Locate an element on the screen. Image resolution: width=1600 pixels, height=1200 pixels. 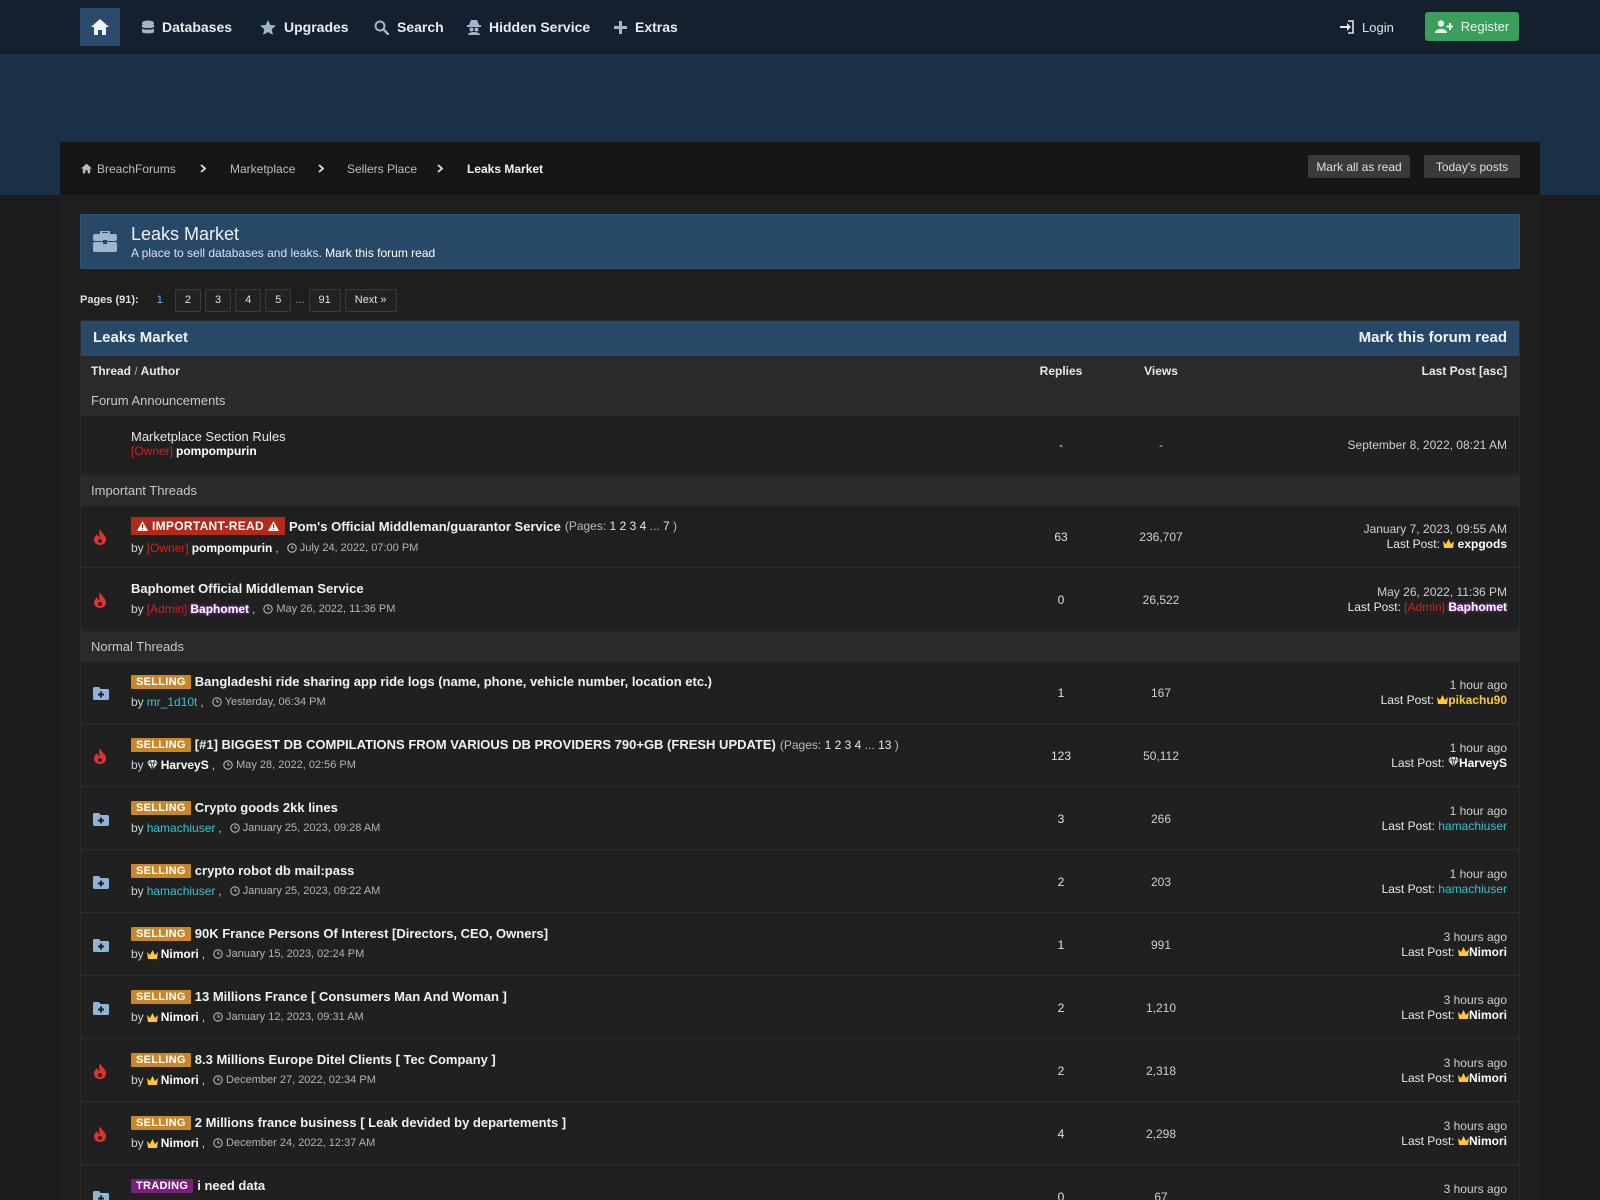
thread-date: December 27, 2022, 02:34 PM is located at coordinates (294, 1080).